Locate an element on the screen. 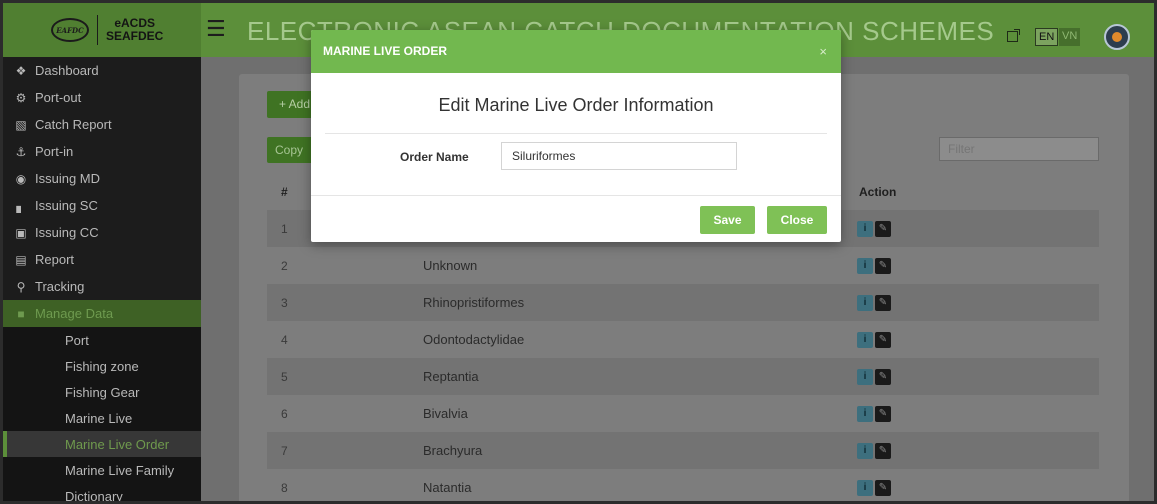  sidebar-item-catch-report: ▧ Catch Report is located at coordinates (102, 124).